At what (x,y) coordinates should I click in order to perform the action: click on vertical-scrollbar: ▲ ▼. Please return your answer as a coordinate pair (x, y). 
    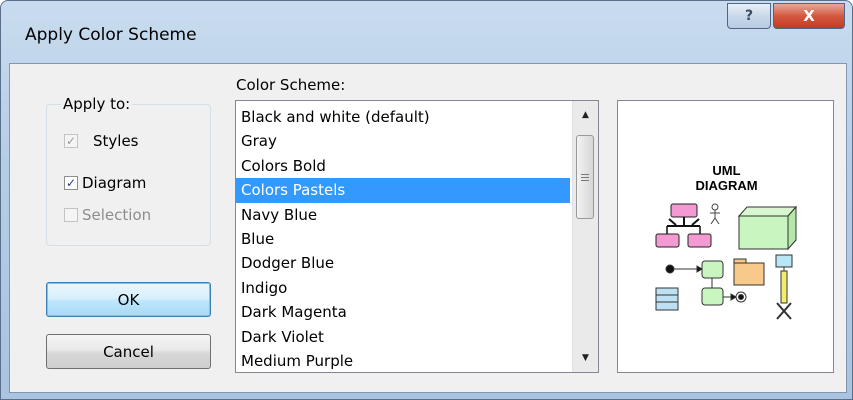
    Looking at the image, I should click on (585, 236).